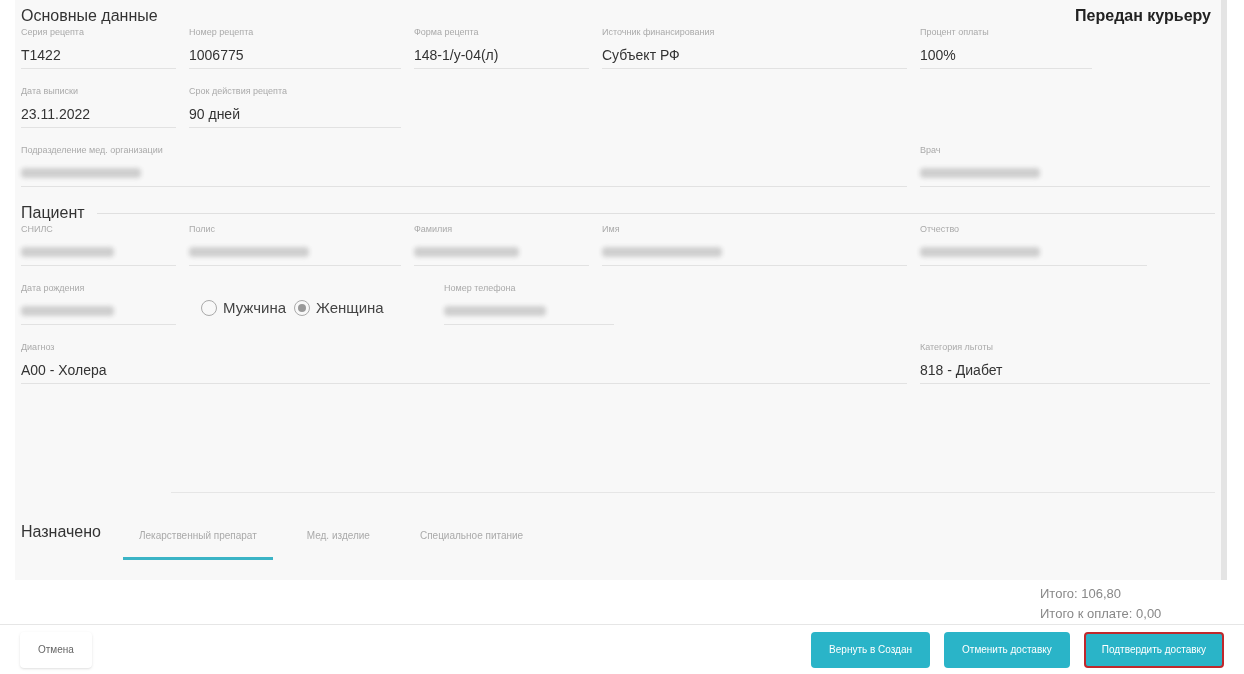 This screenshot has height=674, width=1244. I want to click on cancel-button: Отмена, so click(56, 649).